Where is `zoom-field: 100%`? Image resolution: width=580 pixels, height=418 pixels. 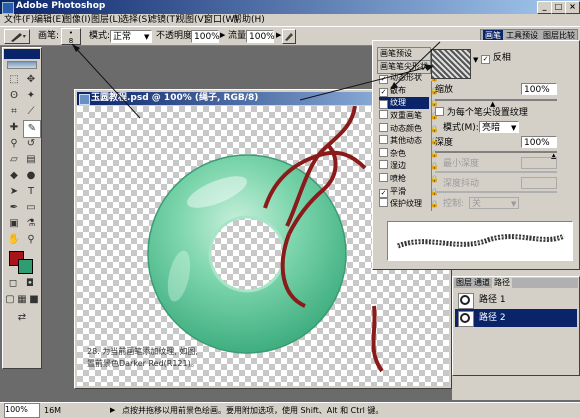
zoom-field: 100% is located at coordinates (22, 410).